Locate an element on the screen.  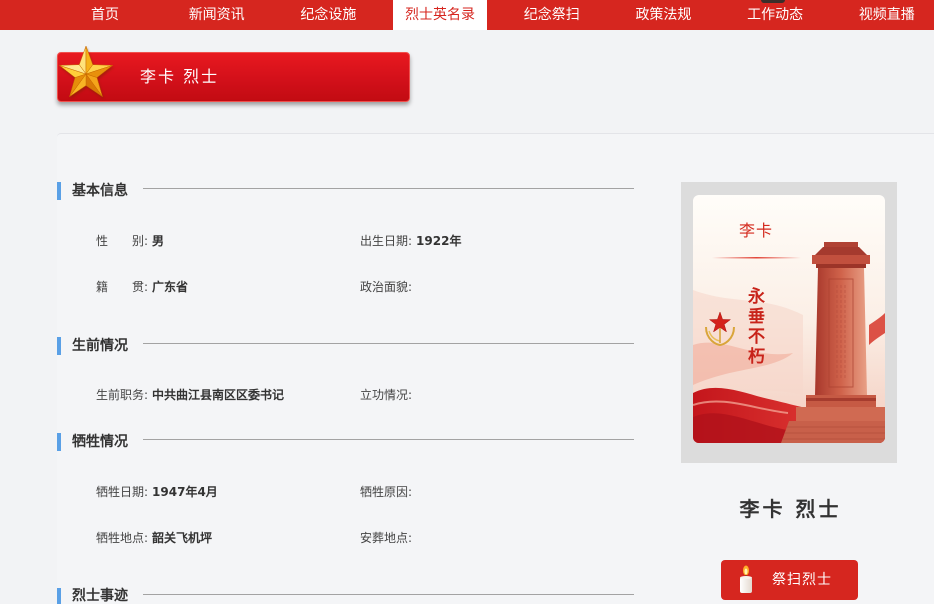
field-value: 广东省 is located at coordinates (170, 287).